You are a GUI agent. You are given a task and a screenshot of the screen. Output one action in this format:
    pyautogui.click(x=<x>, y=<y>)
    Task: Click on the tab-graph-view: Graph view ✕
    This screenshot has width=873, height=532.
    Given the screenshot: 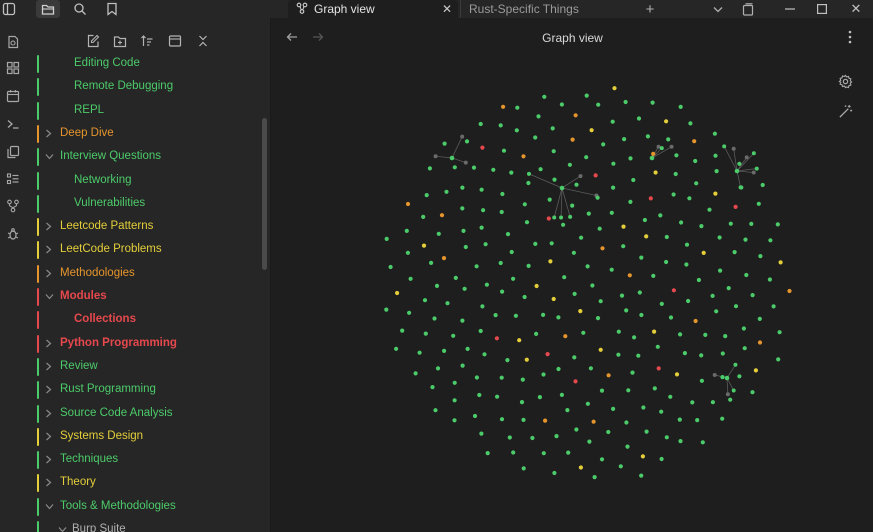 What is the action you would take?
    pyautogui.click(x=373, y=9)
    